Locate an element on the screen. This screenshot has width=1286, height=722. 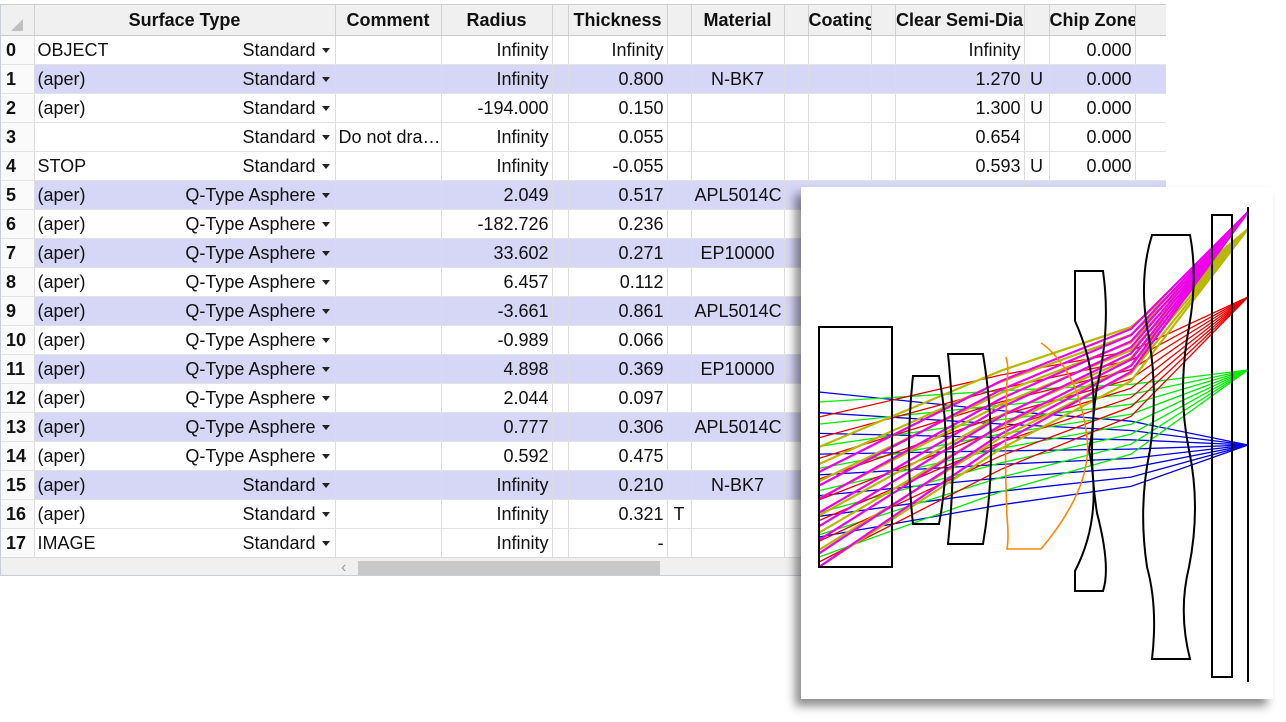
surface-type-cell: OBJECT Standard is located at coordinates (185, 50).